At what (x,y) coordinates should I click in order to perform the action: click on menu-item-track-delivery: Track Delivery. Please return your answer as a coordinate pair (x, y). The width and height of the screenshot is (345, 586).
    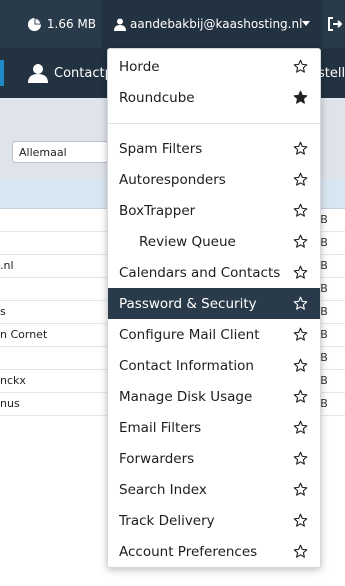
    Looking at the image, I should click on (214, 520).